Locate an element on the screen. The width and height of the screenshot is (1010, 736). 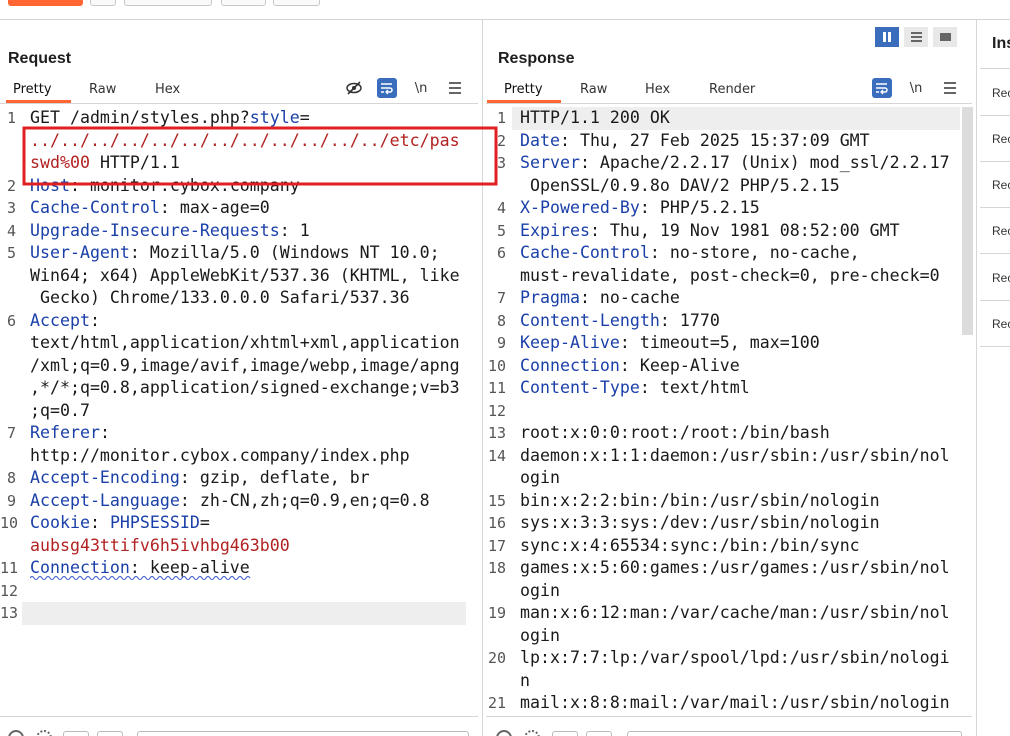
cancel-button is located at coordinates (168, 3).